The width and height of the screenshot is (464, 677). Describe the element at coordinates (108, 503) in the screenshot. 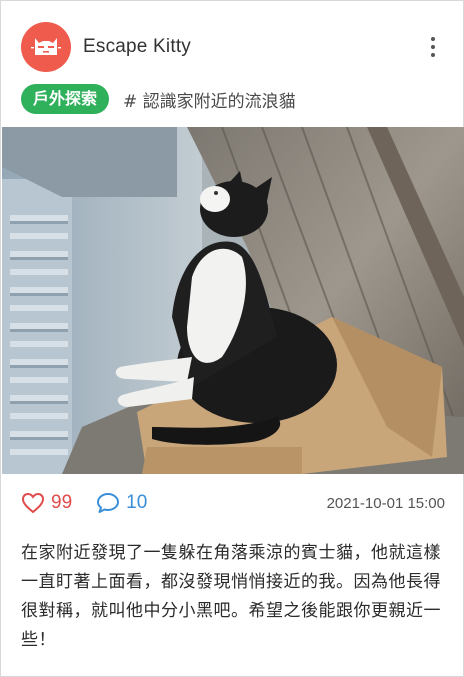

I see `comment-bubble-icon` at that location.